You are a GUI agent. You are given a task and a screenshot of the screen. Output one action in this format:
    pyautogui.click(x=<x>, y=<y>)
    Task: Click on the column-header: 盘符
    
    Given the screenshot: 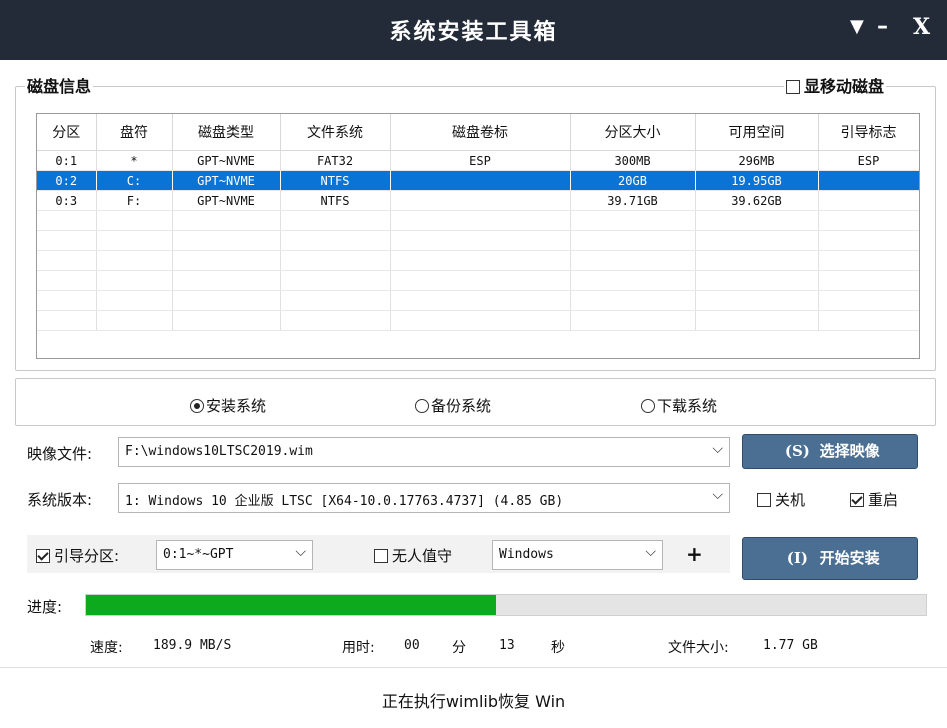 What is the action you would take?
    pyautogui.click(x=134, y=132)
    